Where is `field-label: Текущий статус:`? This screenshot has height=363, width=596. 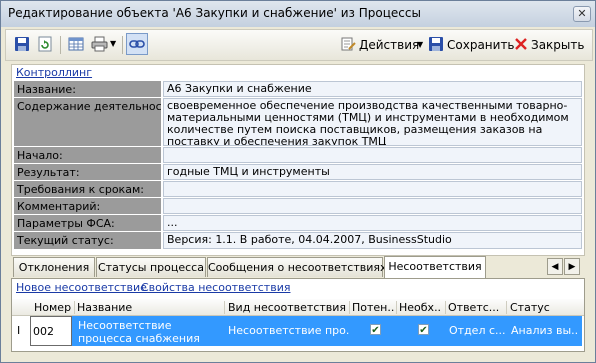
field-label: Текущий статус: is located at coordinates (87, 240).